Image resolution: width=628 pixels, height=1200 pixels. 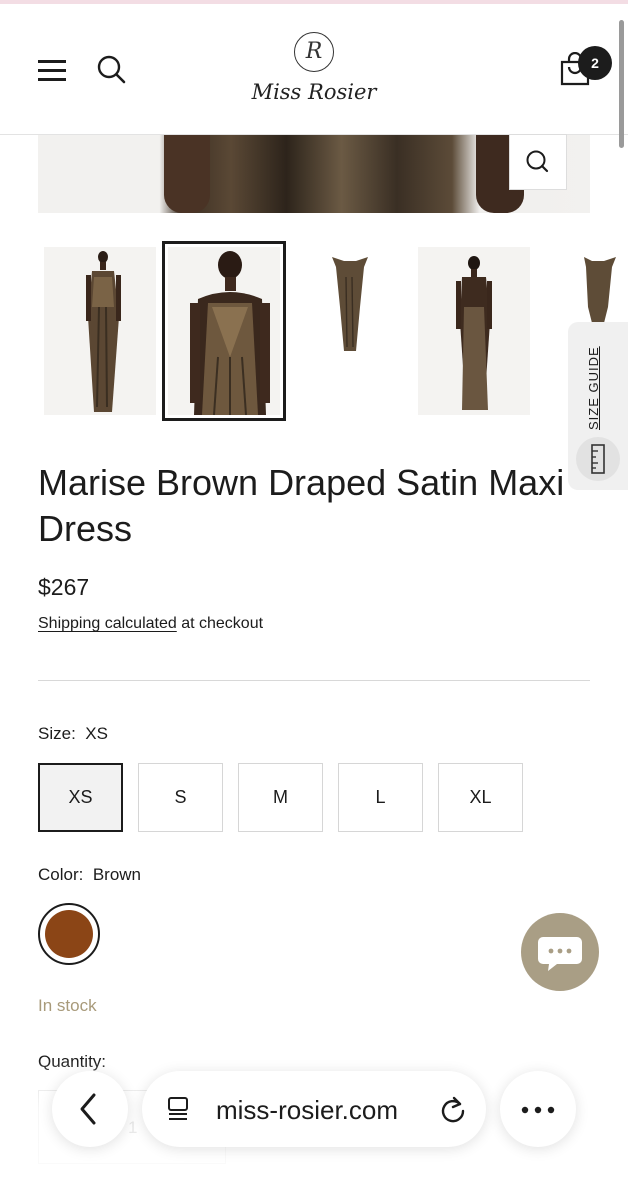 What do you see at coordinates (179, 1111) in the screenshot?
I see `tabs-icon` at bounding box center [179, 1111].